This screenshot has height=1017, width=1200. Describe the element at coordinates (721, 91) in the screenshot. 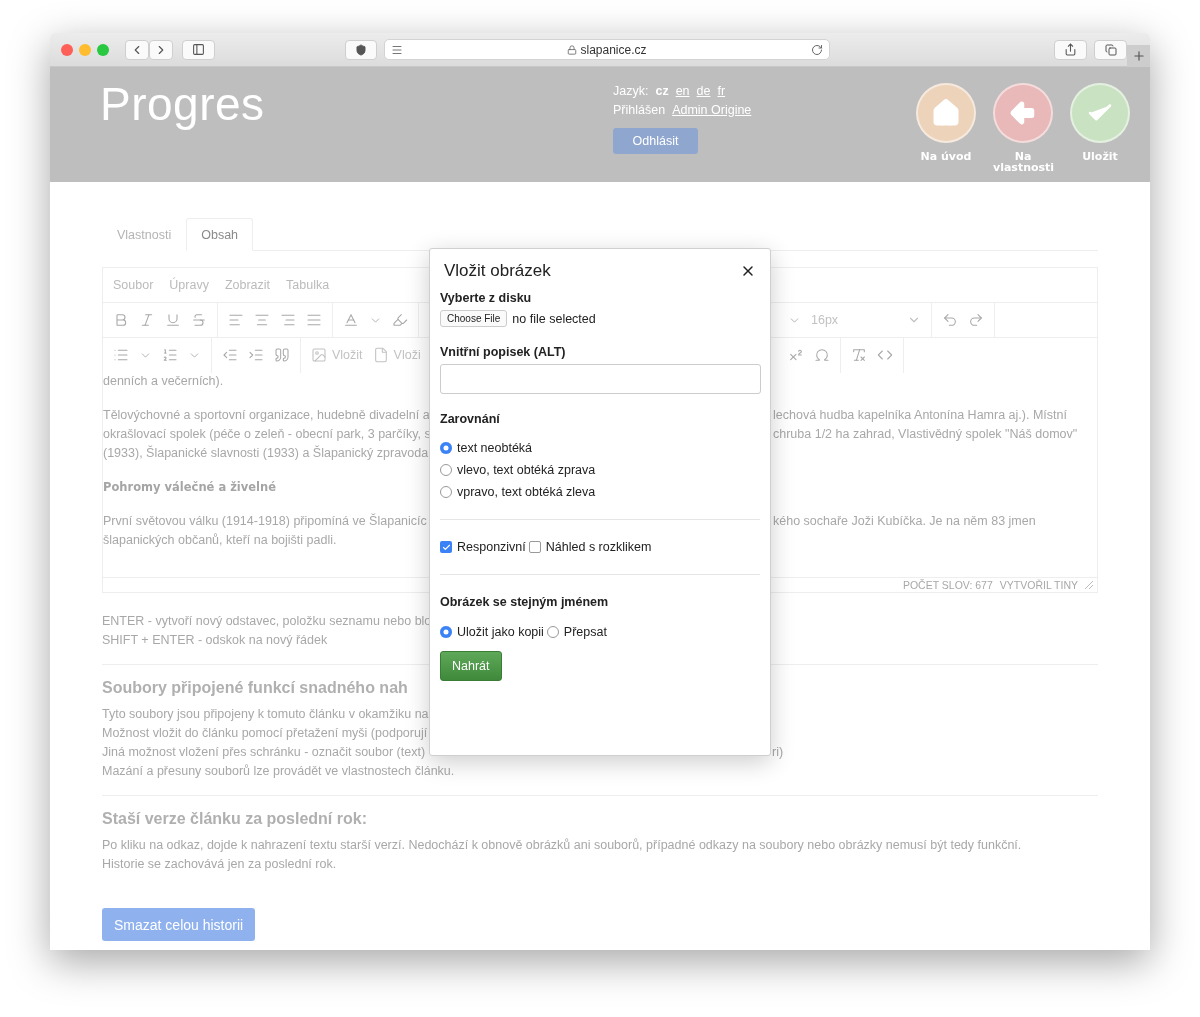

I see `language-link: fr` at that location.